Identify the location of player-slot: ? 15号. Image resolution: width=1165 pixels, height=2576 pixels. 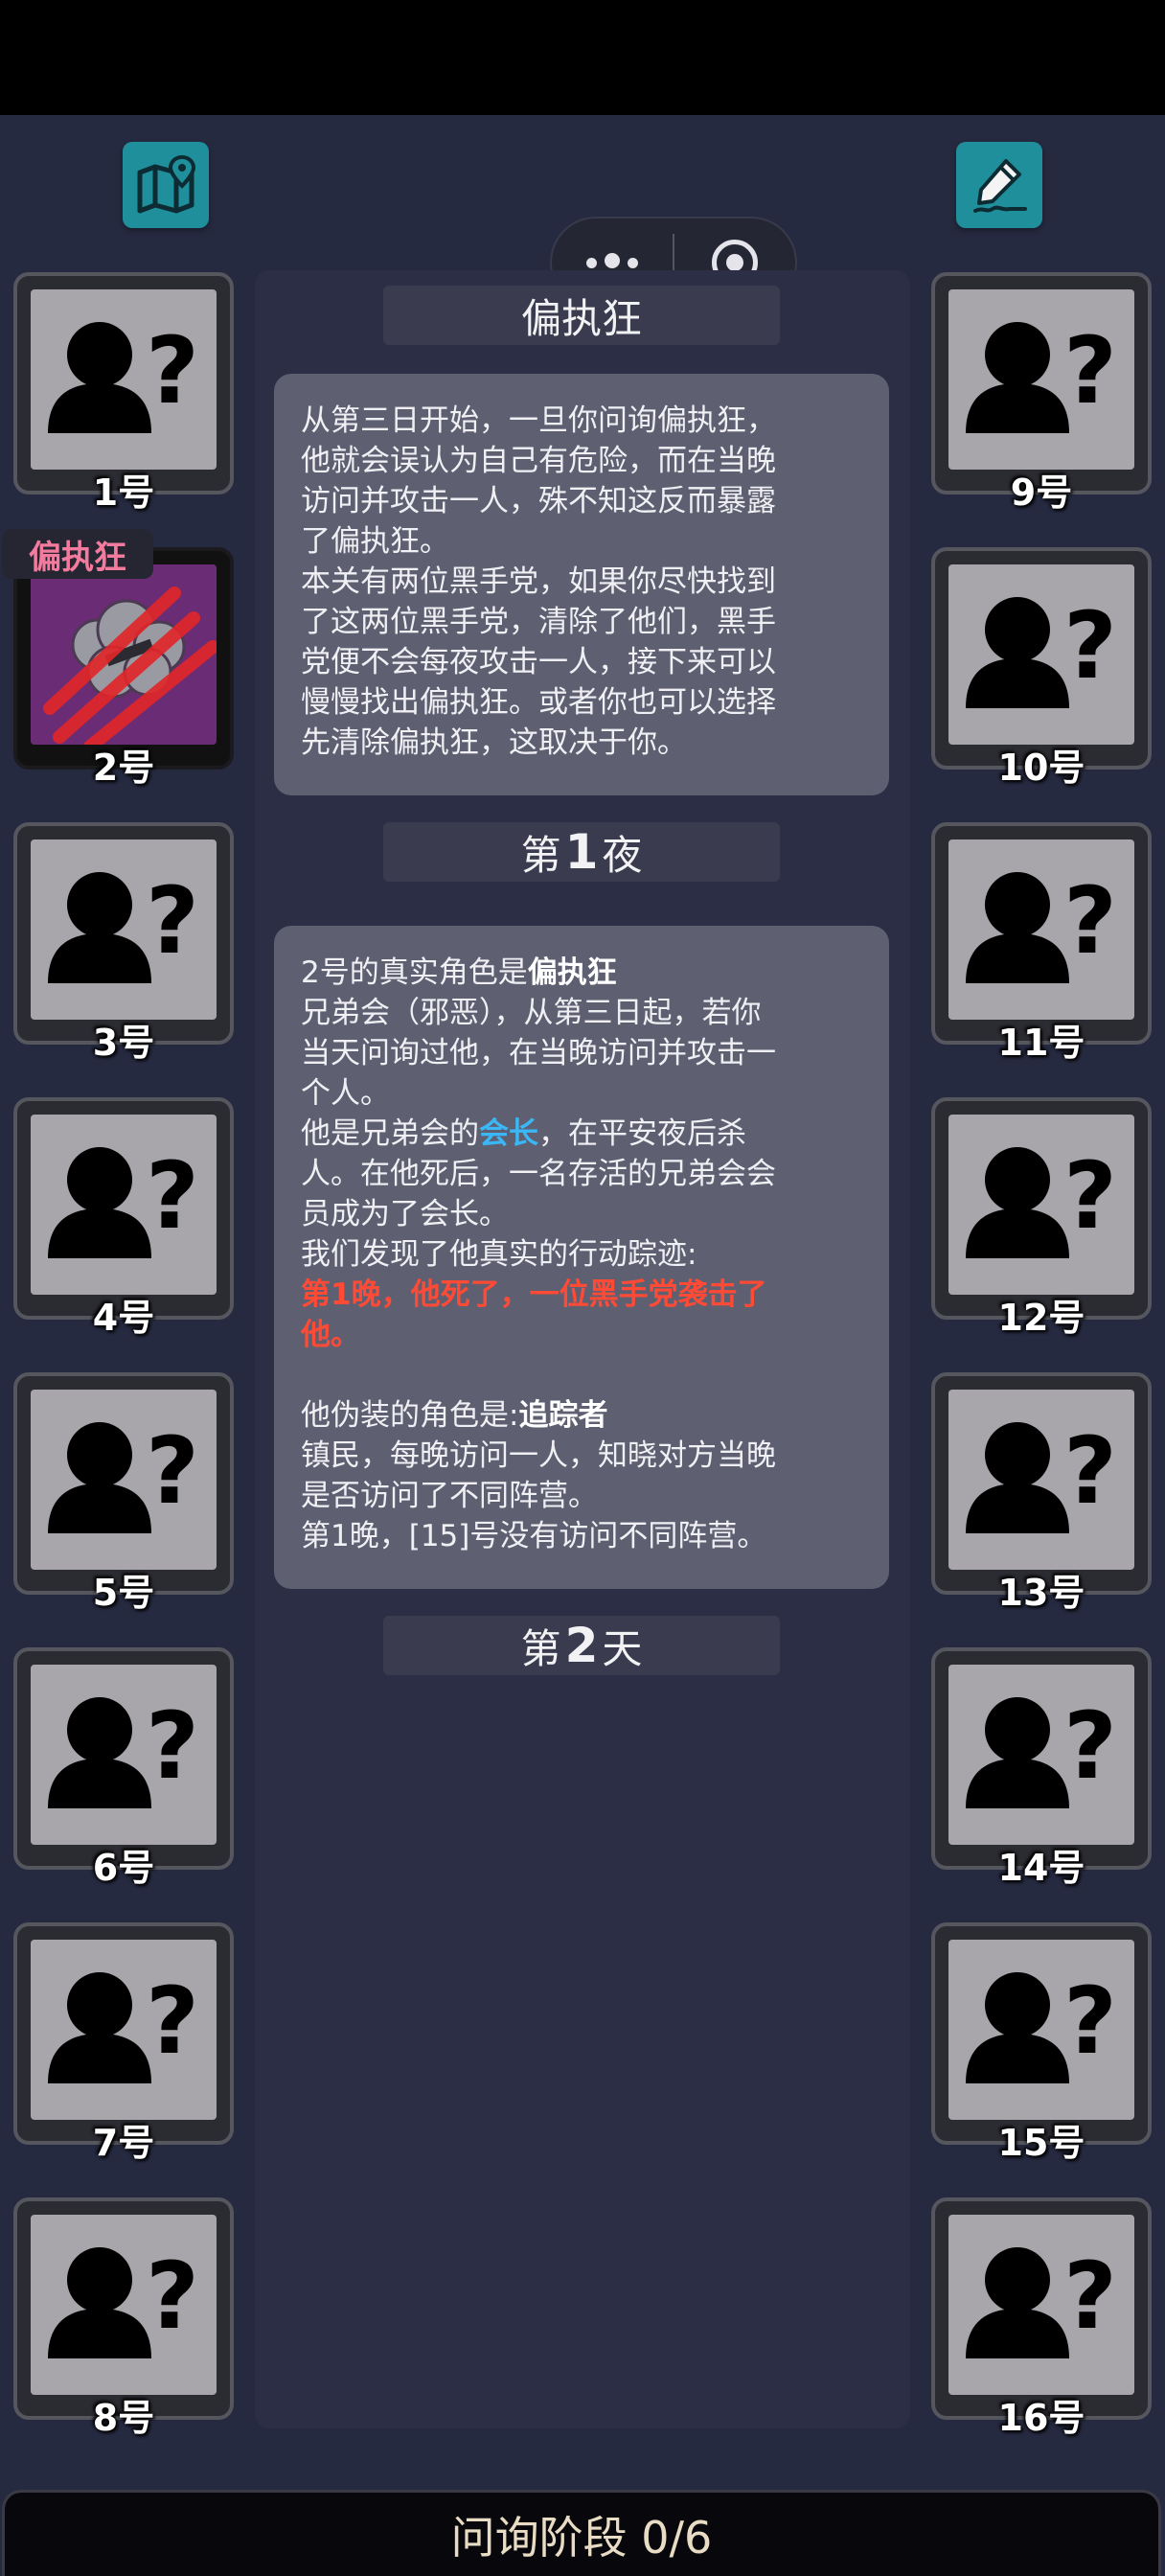
(1041, 2043).